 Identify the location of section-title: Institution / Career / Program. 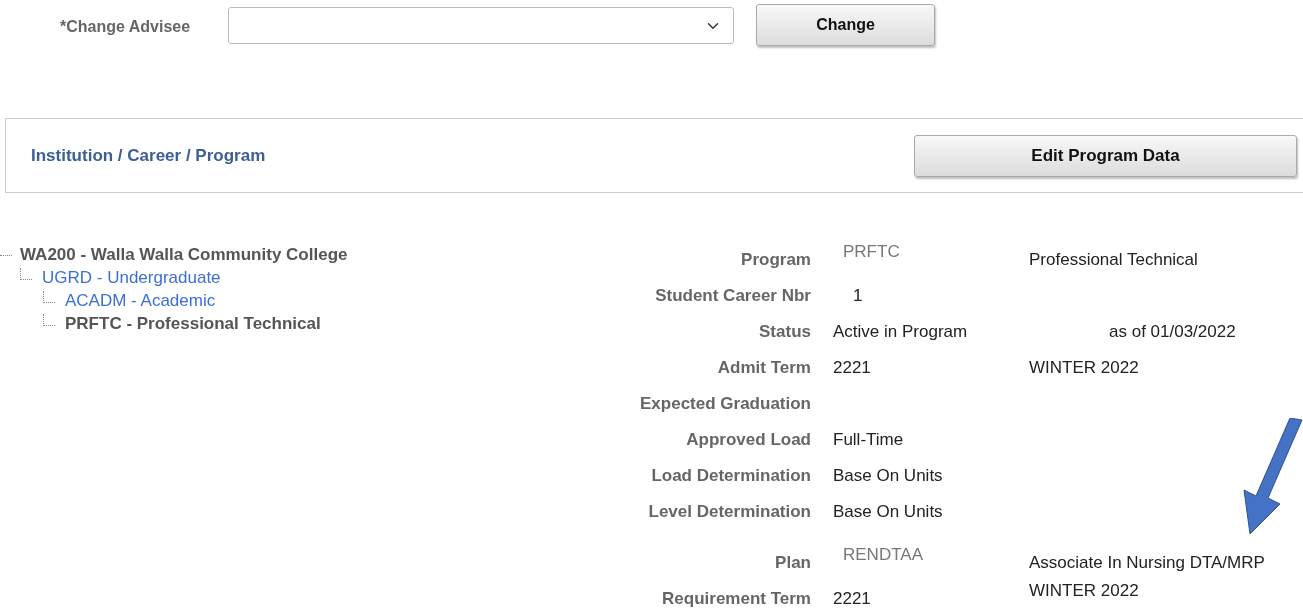
(148, 155).